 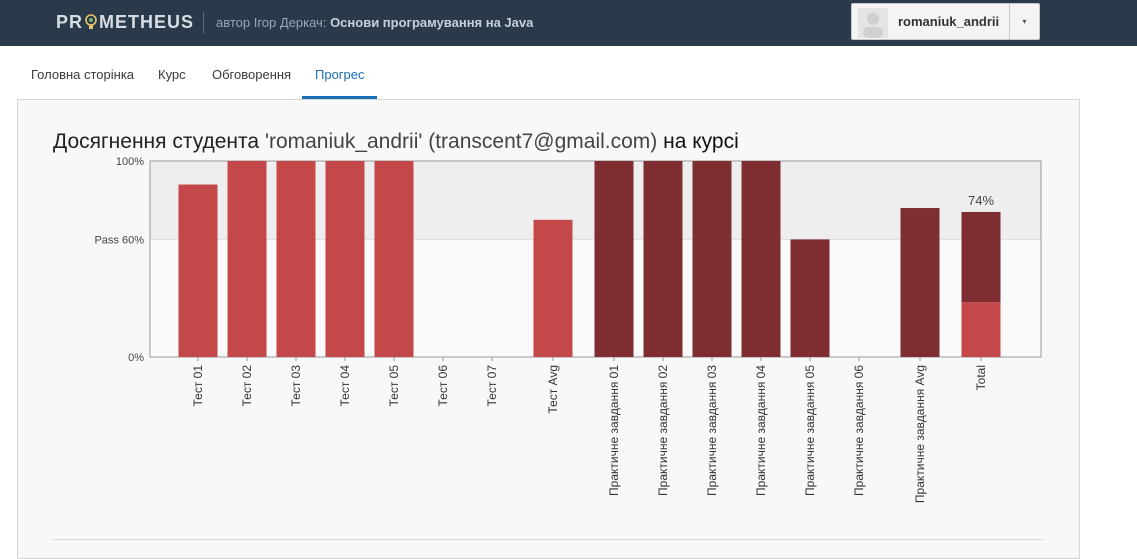 I want to click on prometheus-logo: PR METHEUS, so click(x=125, y=22).